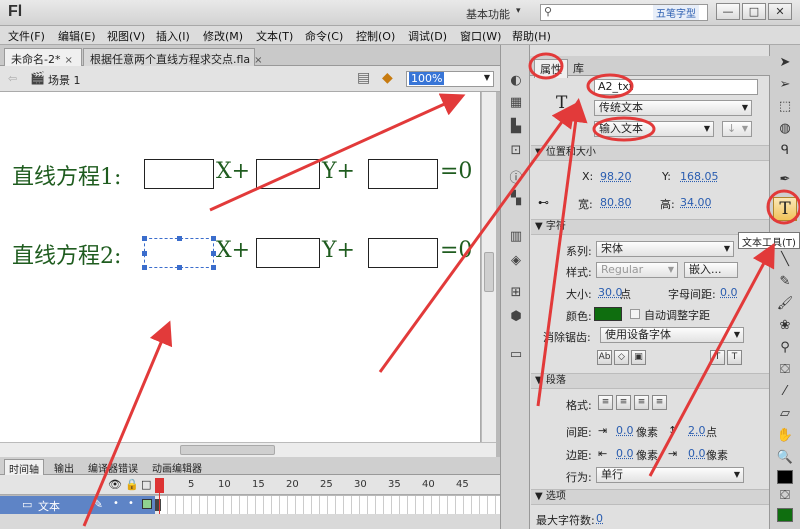 This screenshot has width=800, height=529. What do you see at coordinates (650, 153) in the screenshot?
I see `section-position-size: ▼ 位置和大小` at bounding box center [650, 153].